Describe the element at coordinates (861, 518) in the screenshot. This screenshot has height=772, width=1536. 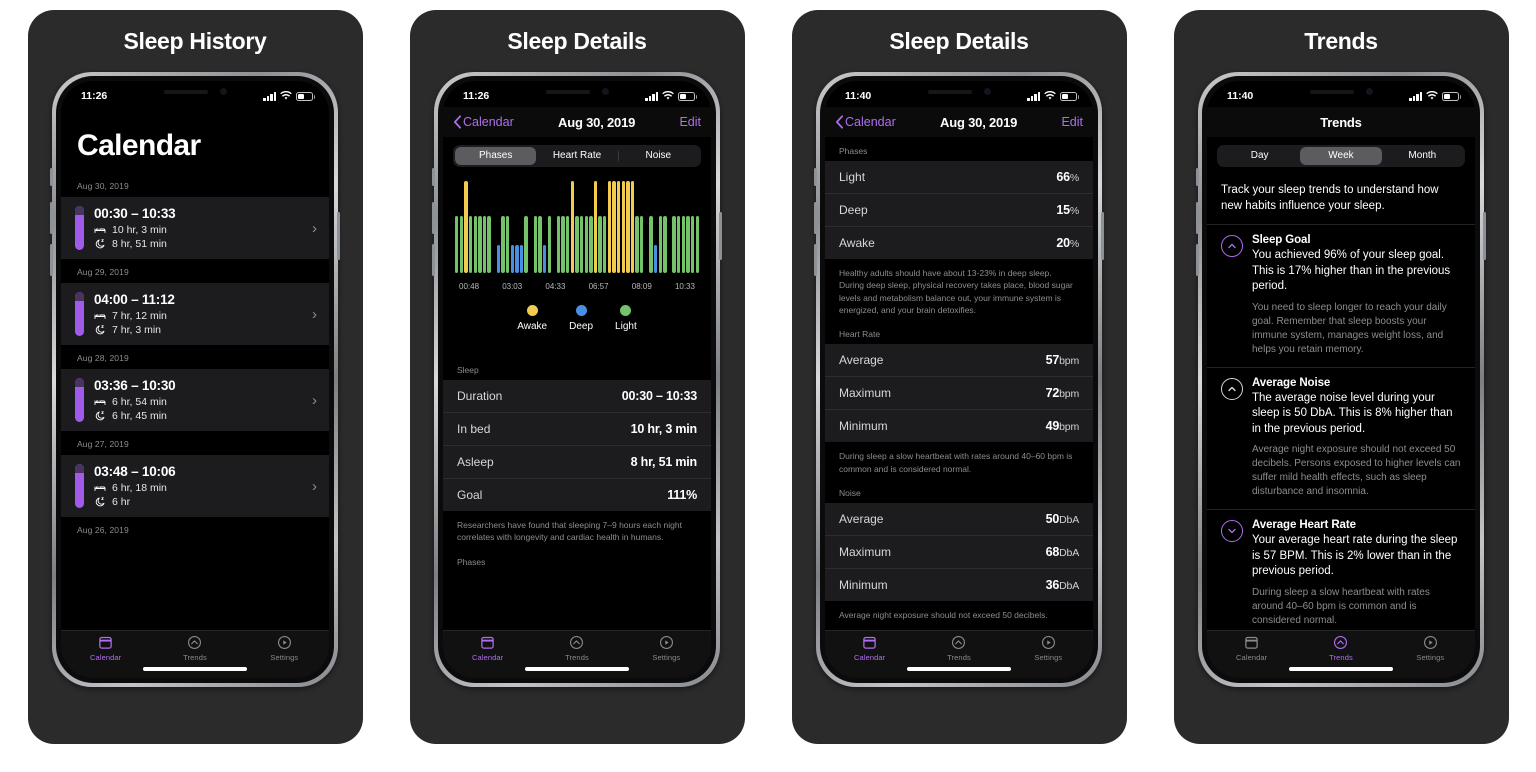
I see `row-key: Average` at that location.